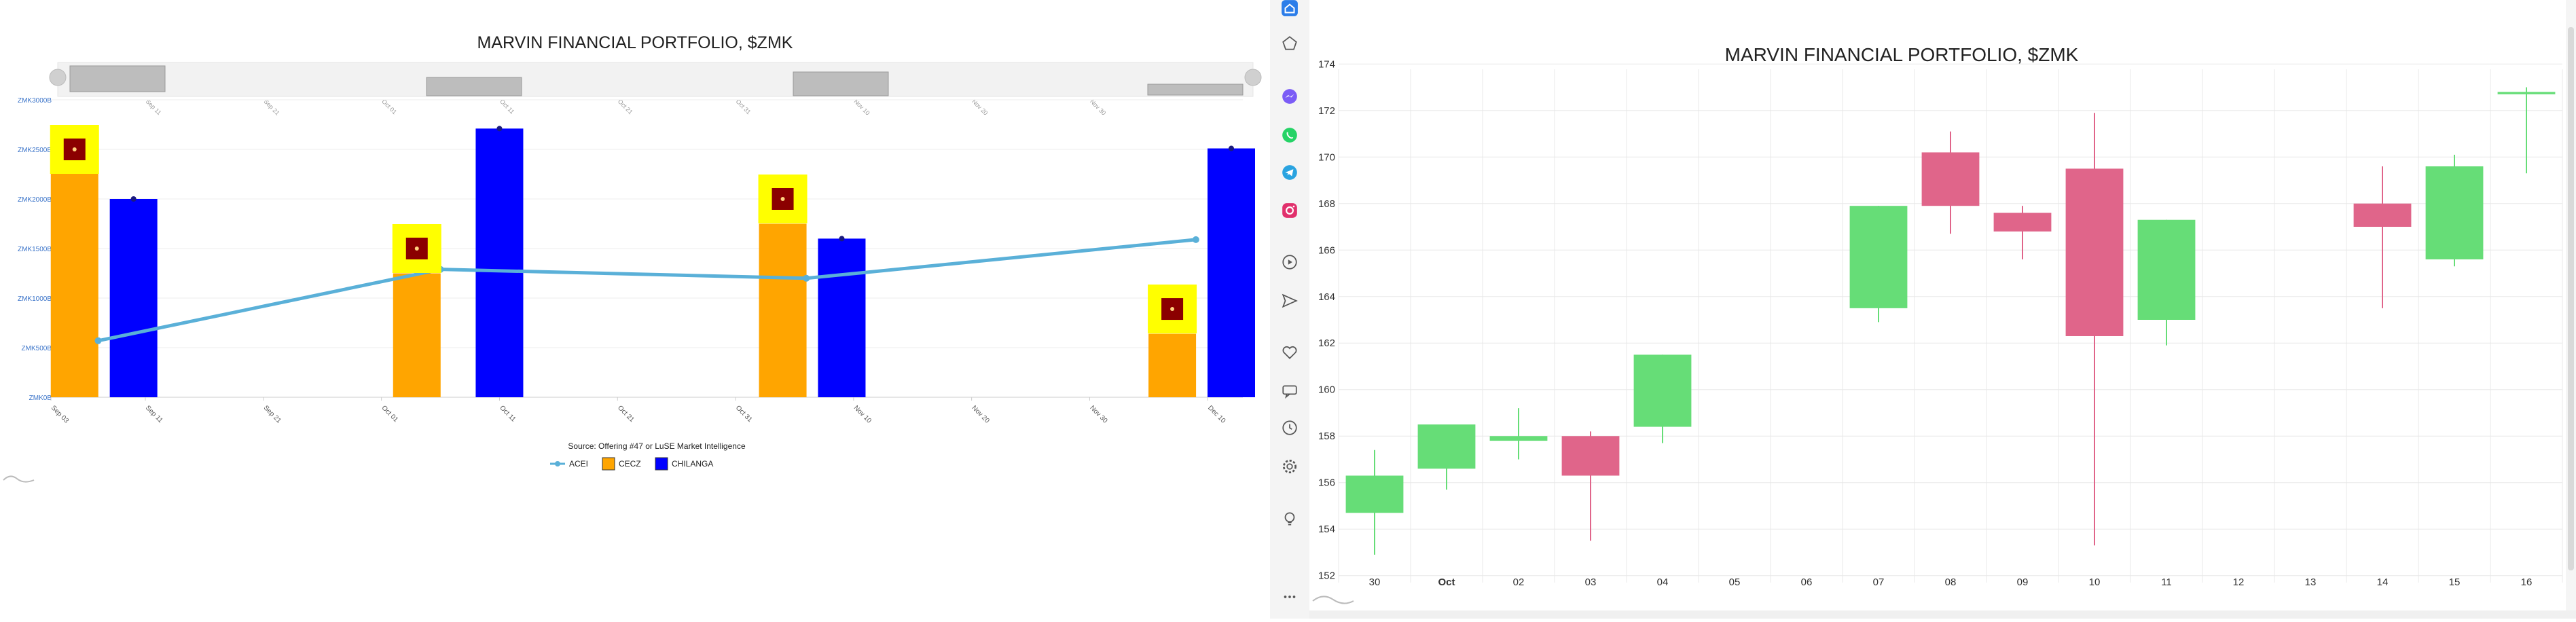 The width and height of the screenshot is (2576, 622). What do you see at coordinates (1326, 157) in the screenshot?
I see `y-tick-label: 170` at bounding box center [1326, 157].